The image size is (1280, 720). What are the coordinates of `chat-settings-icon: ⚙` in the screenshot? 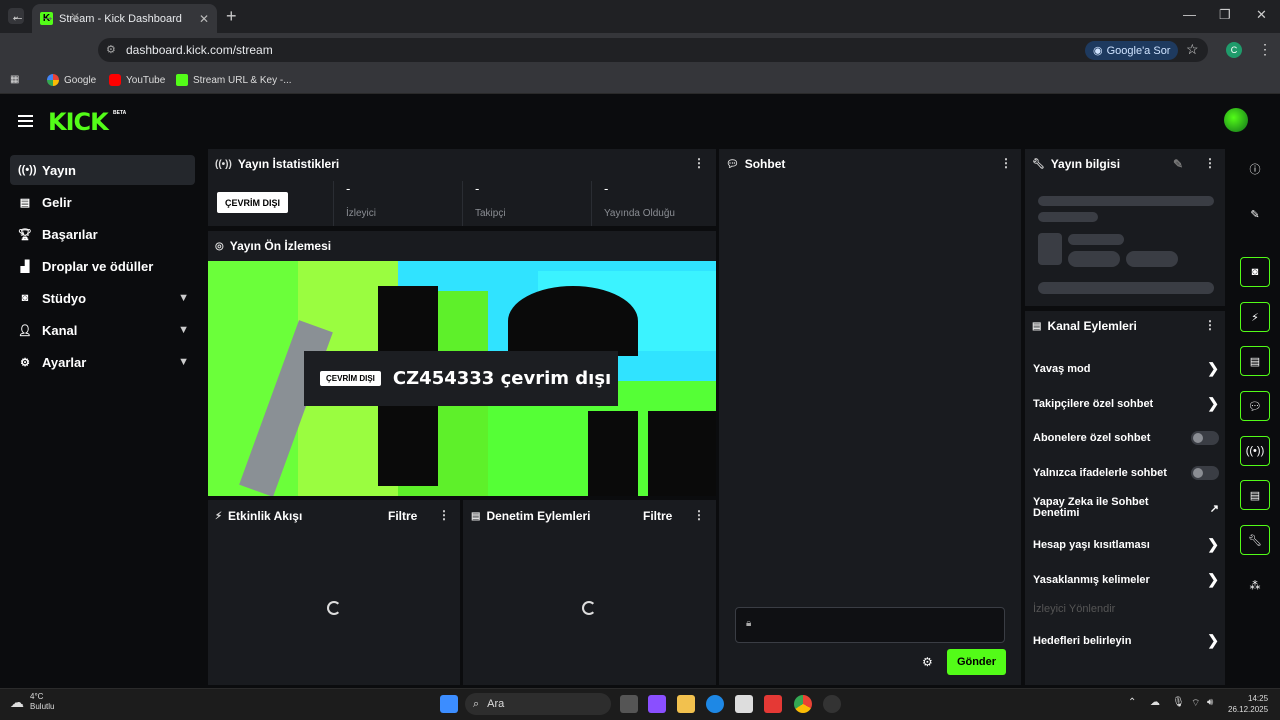 It's located at (927, 662).